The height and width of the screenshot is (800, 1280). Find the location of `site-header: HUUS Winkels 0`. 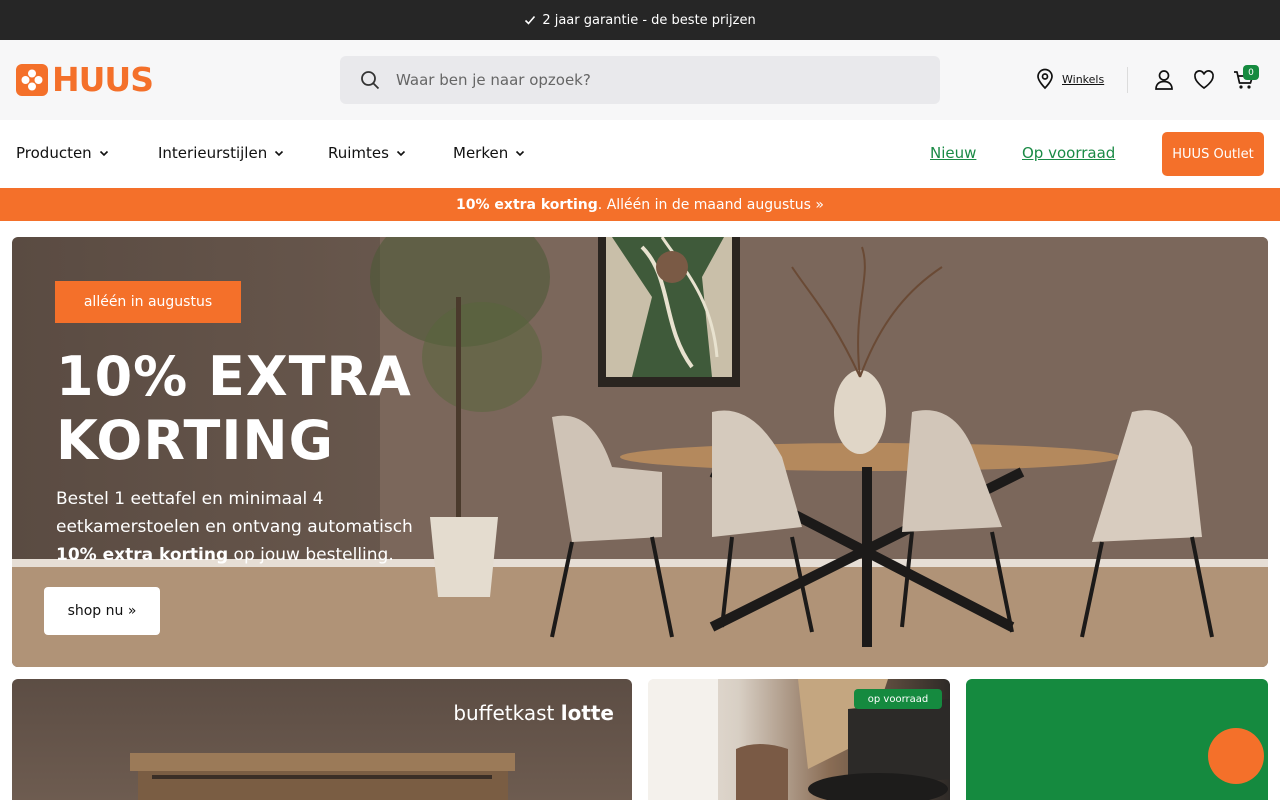

site-header: HUUS Winkels 0 is located at coordinates (640, 80).